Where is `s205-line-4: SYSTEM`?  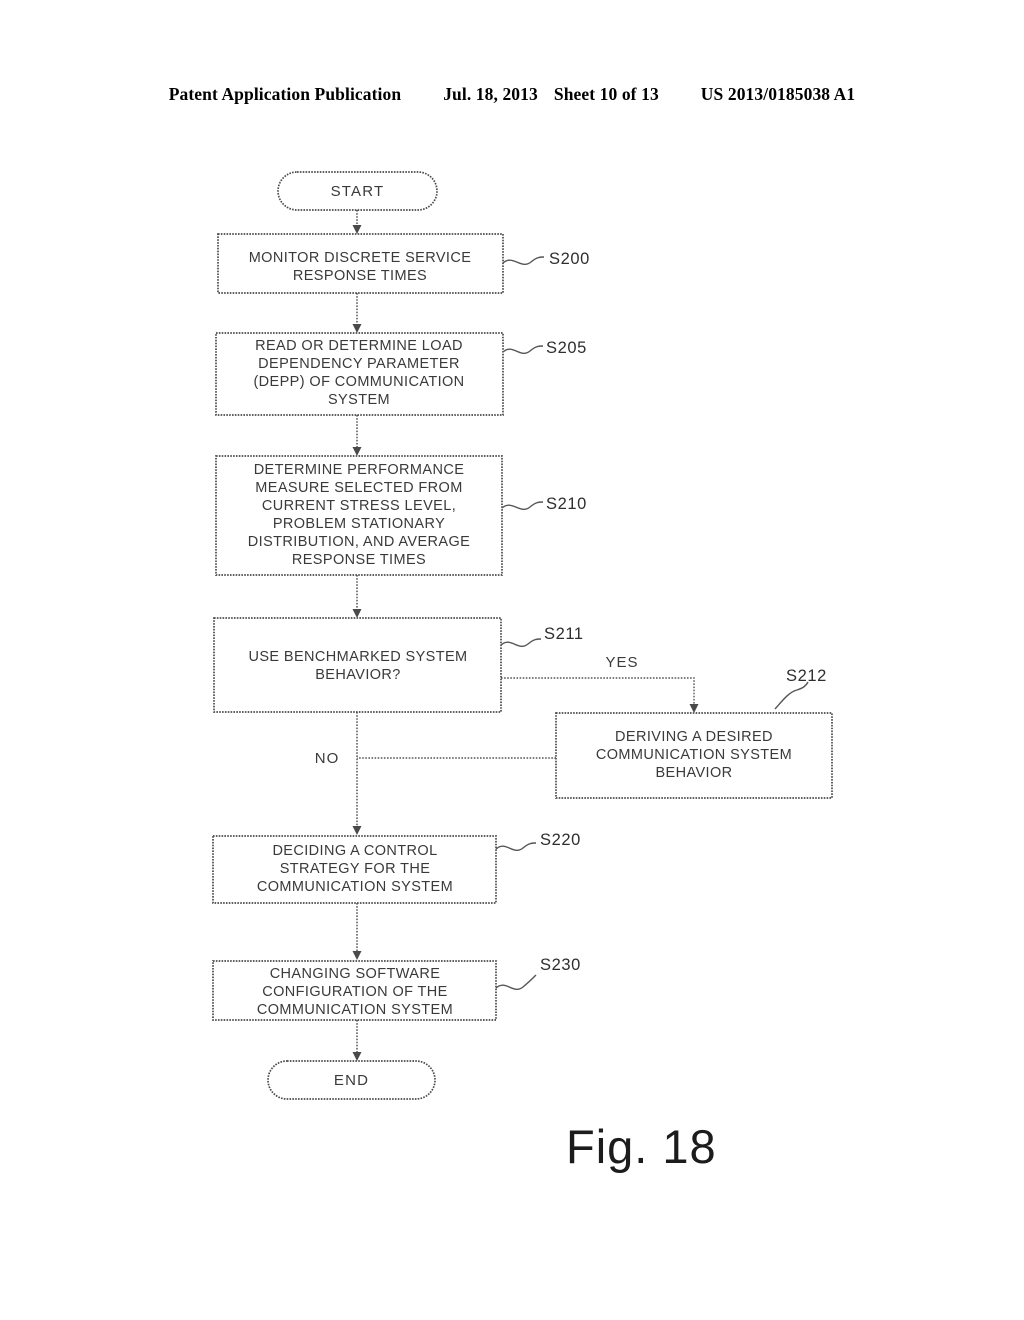
s205-line-4: SYSTEM is located at coordinates (359, 400).